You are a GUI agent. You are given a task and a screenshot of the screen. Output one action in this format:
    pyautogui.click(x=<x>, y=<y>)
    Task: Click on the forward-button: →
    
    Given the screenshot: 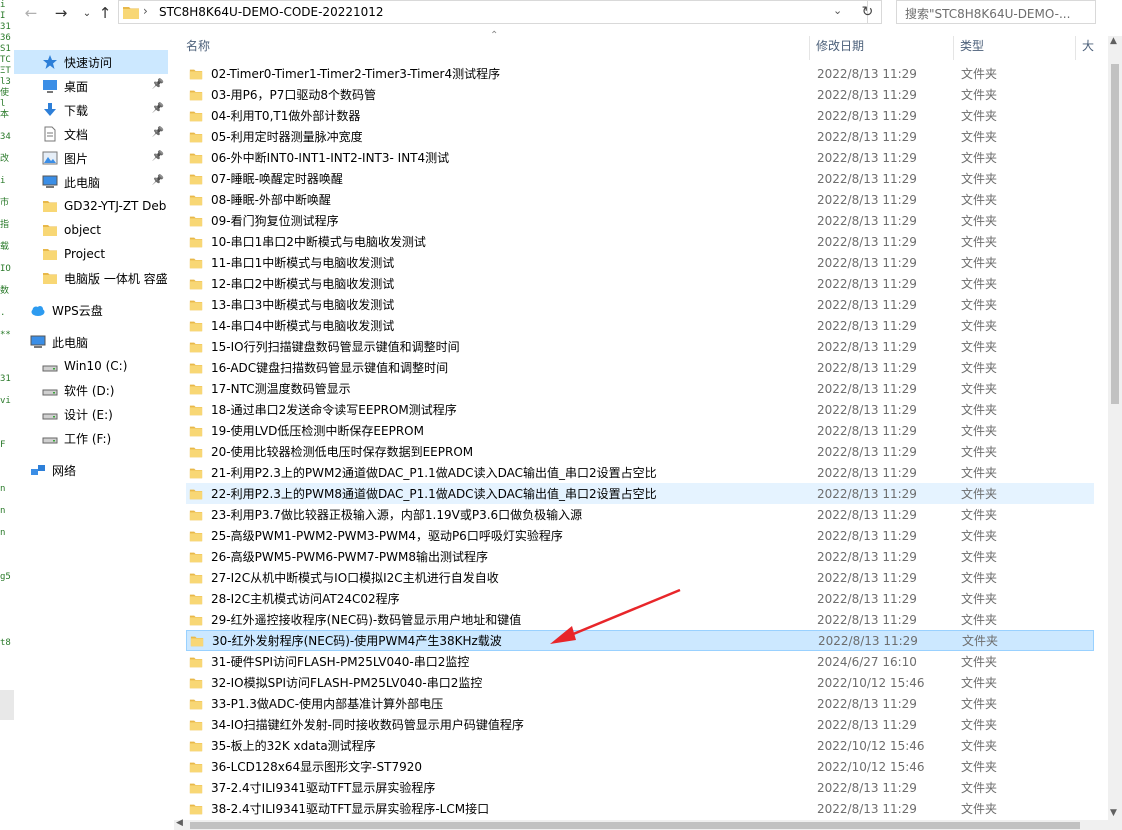 What is the action you would take?
    pyautogui.click(x=61, y=13)
    